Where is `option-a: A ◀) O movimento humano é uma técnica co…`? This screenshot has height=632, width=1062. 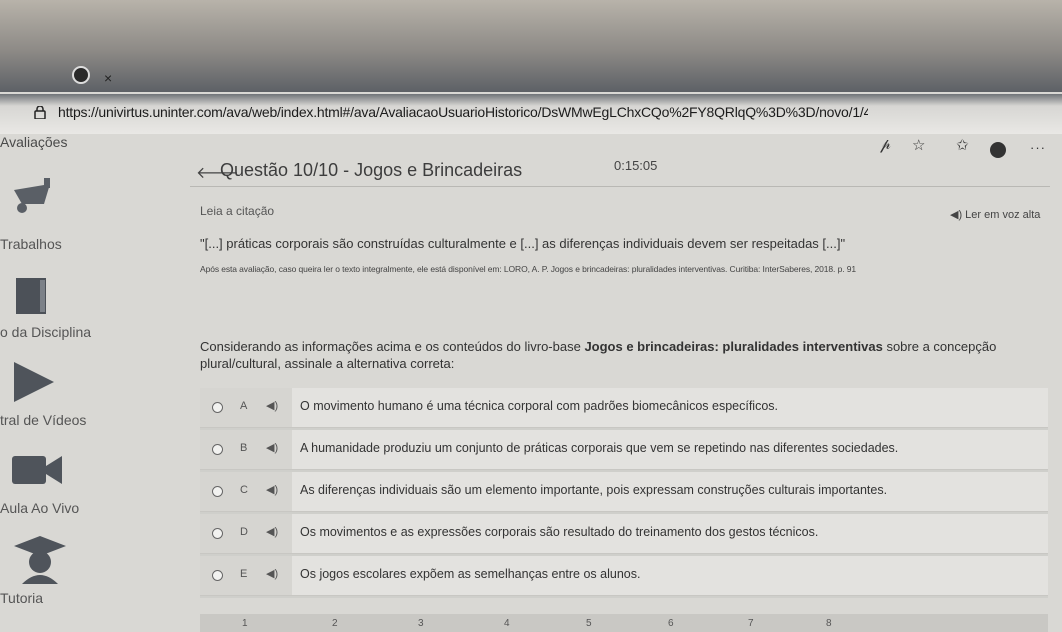 option-a: A ◀) O movimento humano é uma técnica co… is located at coordinates (624, 408).